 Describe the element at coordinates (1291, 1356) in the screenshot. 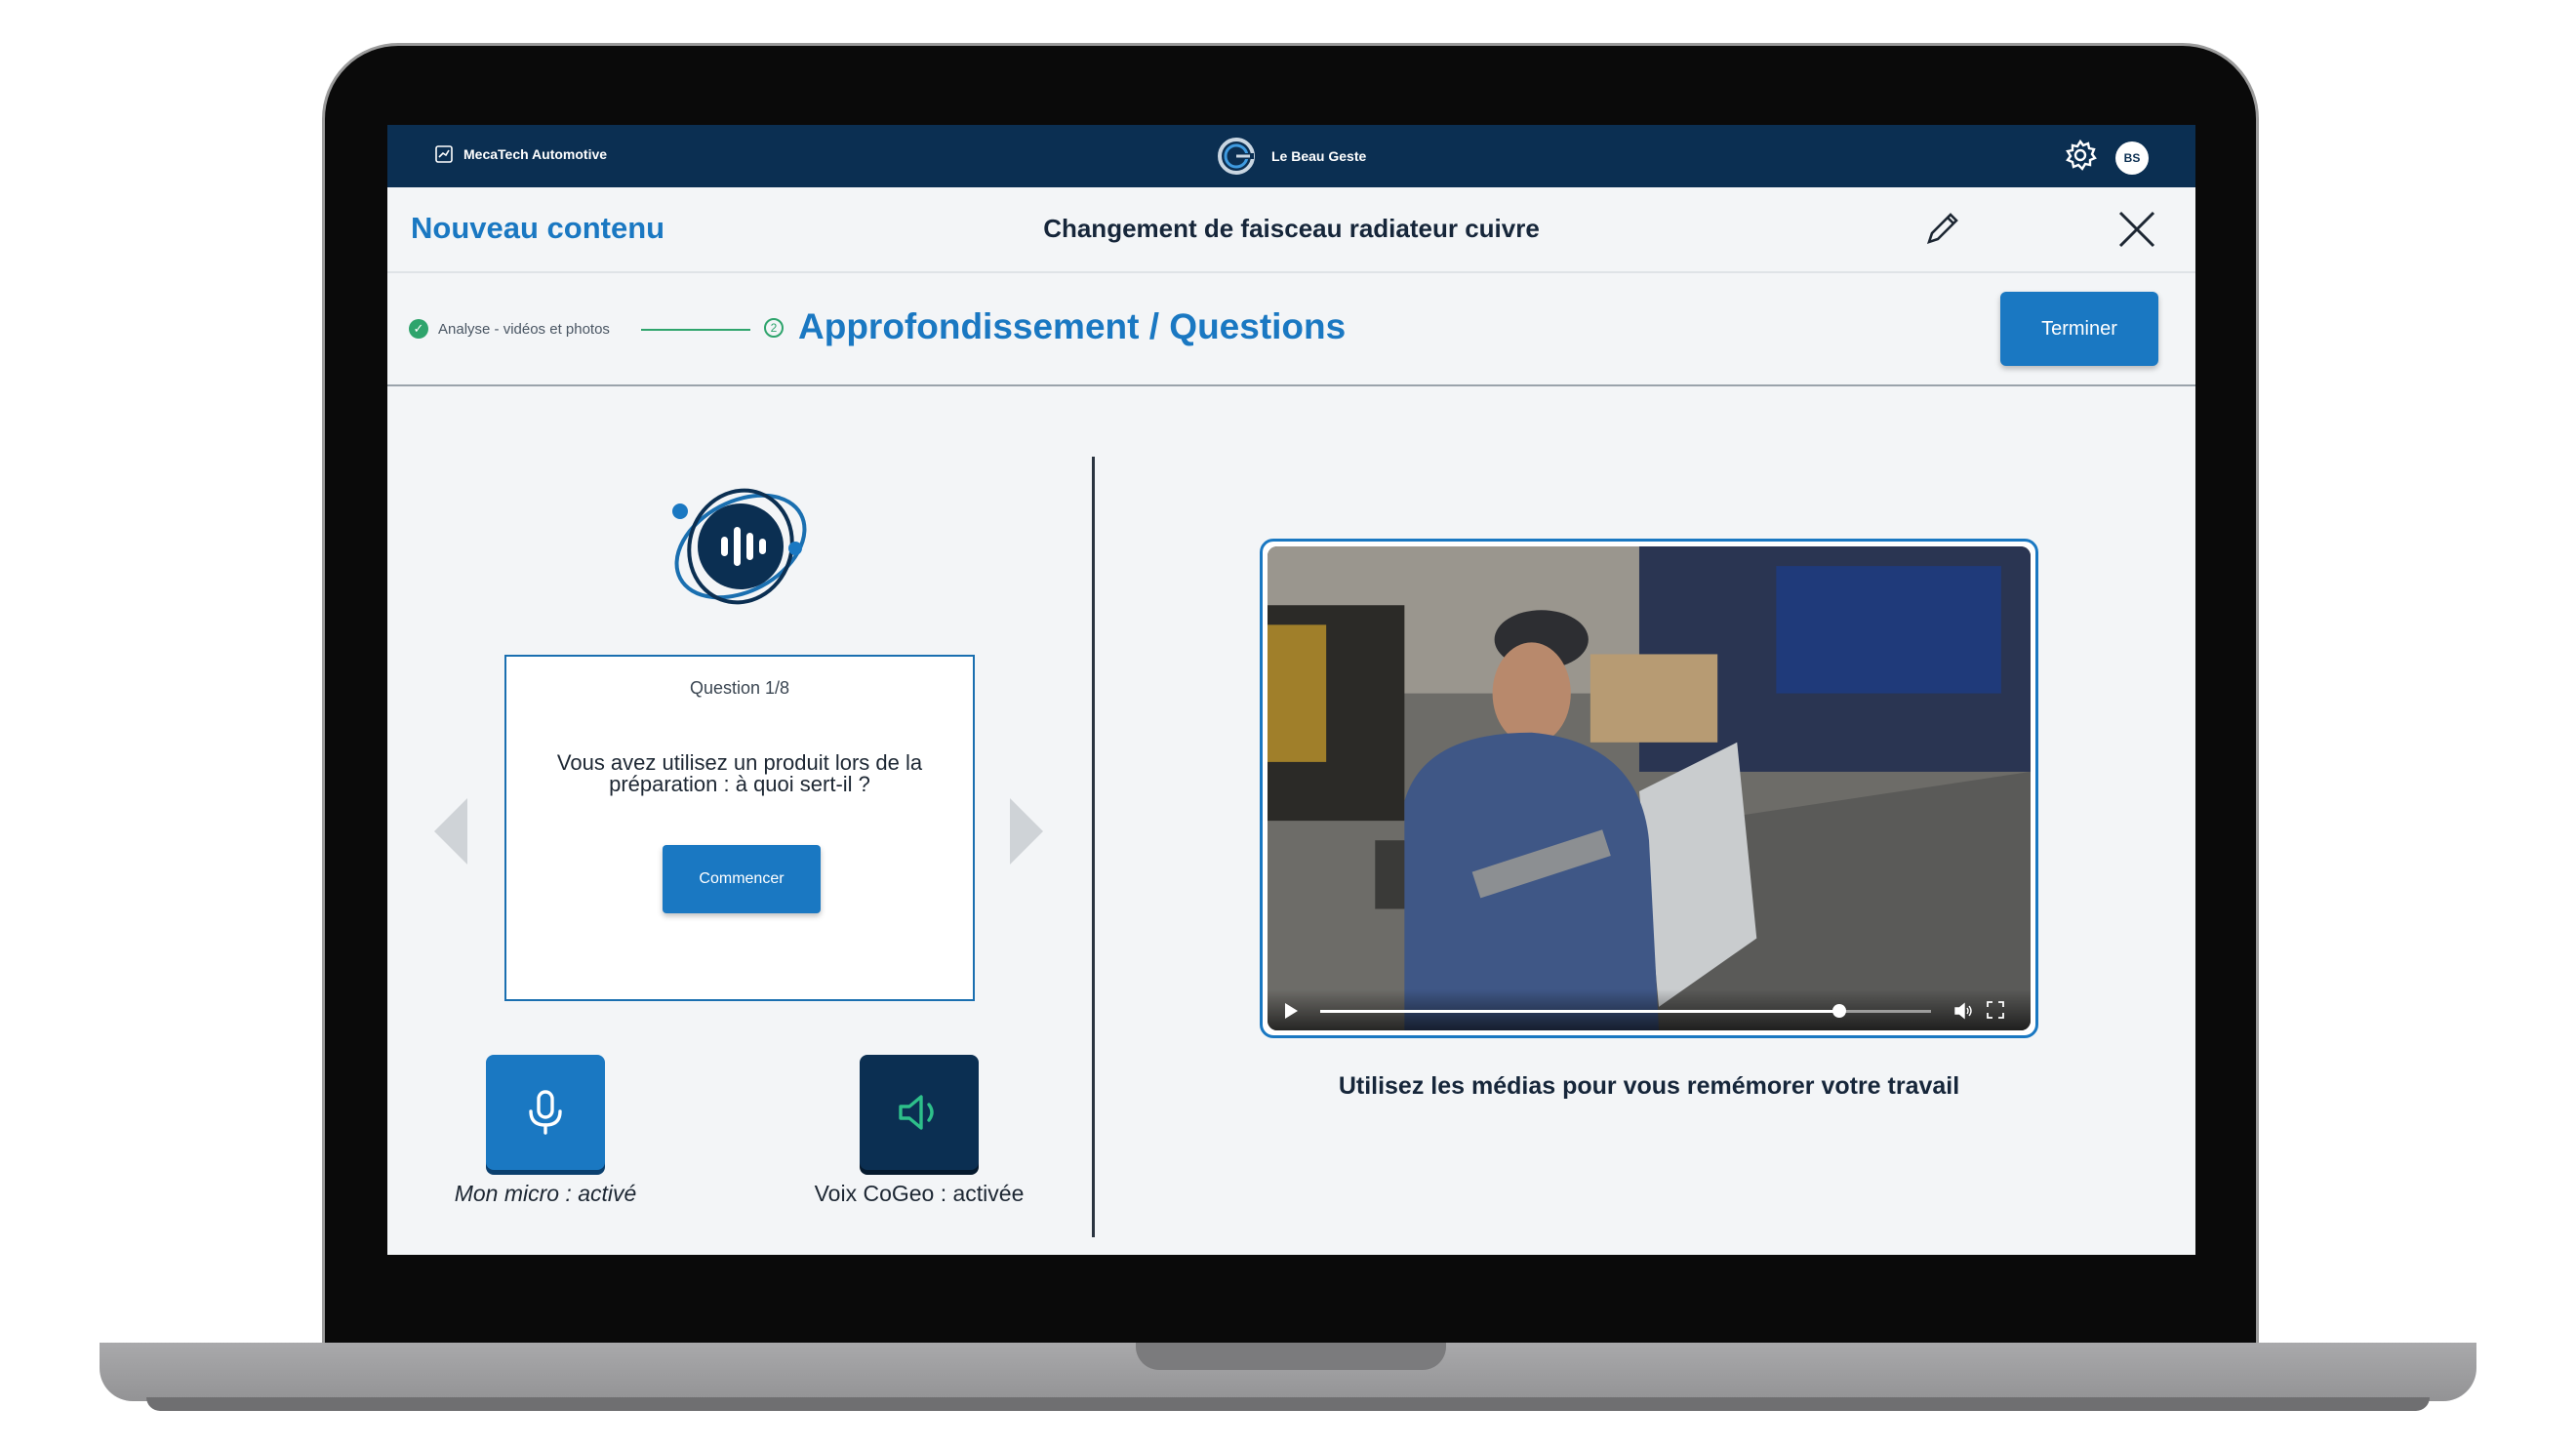

I see `laptop-notch` at that location.